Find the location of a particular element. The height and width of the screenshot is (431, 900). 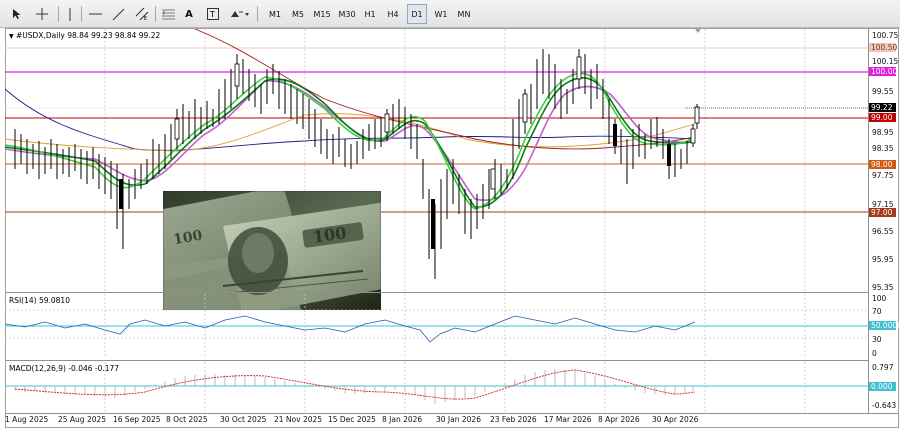

date-label: 8 Oct 2025 is located at coordinates (187, 419).